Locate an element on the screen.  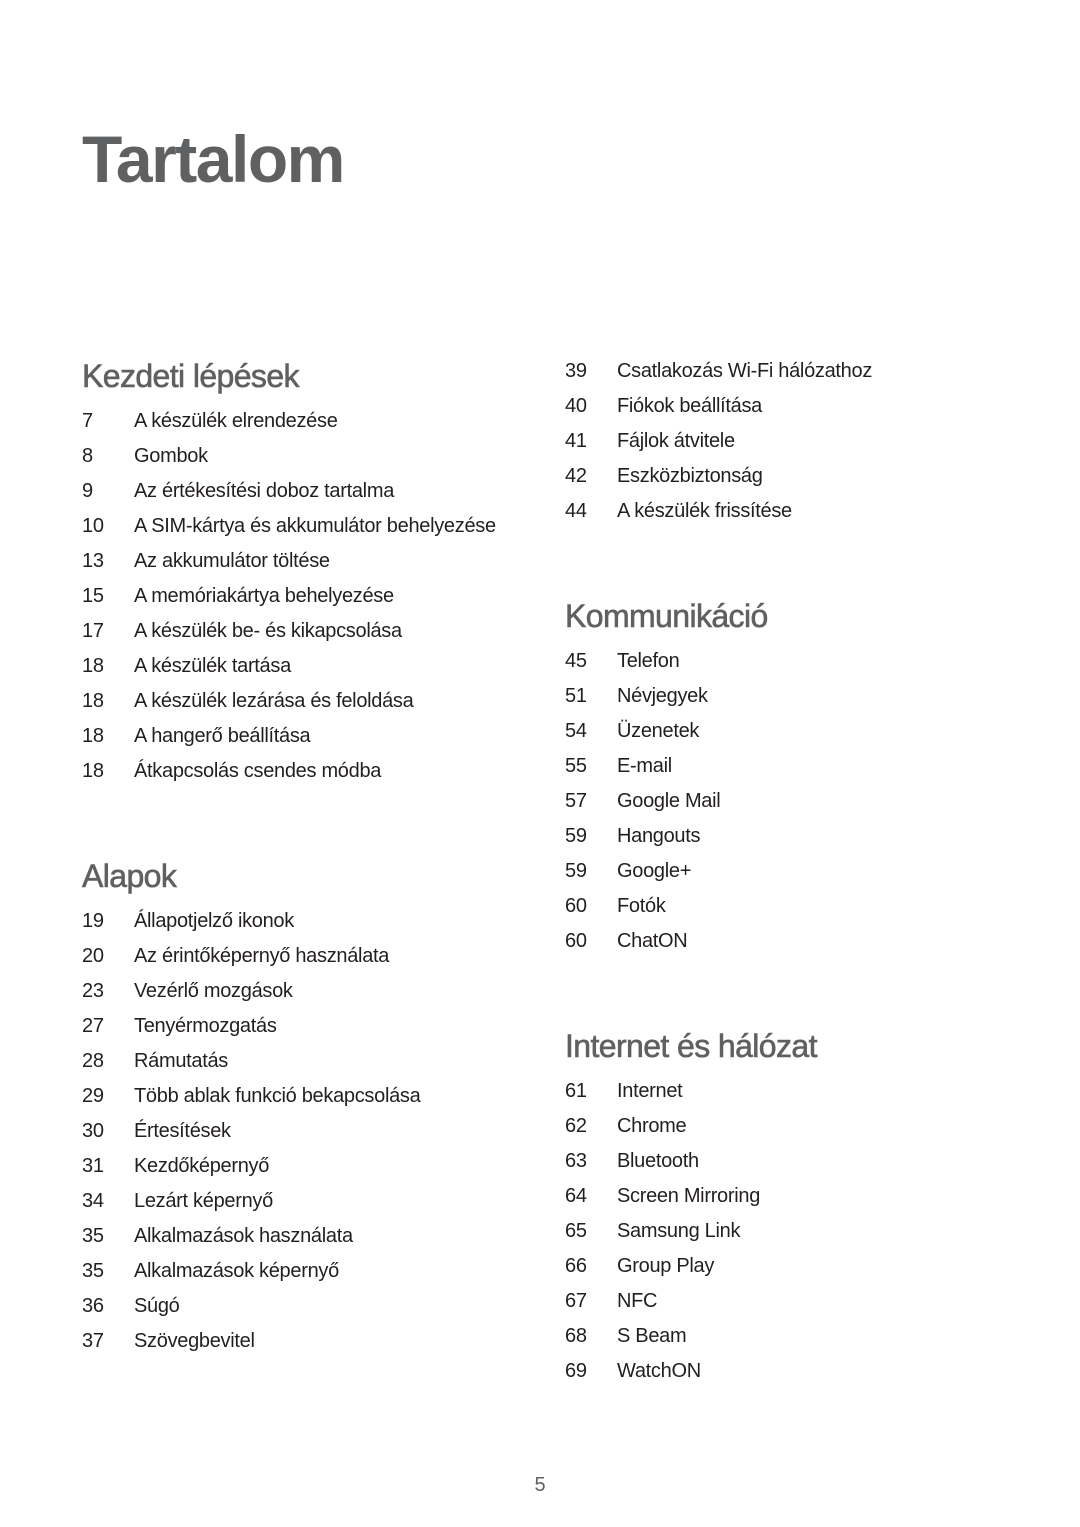
toc-entry: 34 Lezárt képernyő is located at coordinates (317, 1201).